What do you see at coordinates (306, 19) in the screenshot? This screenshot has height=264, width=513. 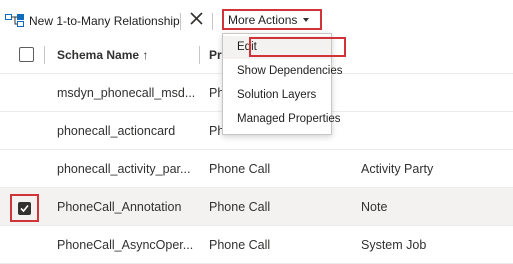 I see `chevron-down-icon` at bounding box center [306, 19].